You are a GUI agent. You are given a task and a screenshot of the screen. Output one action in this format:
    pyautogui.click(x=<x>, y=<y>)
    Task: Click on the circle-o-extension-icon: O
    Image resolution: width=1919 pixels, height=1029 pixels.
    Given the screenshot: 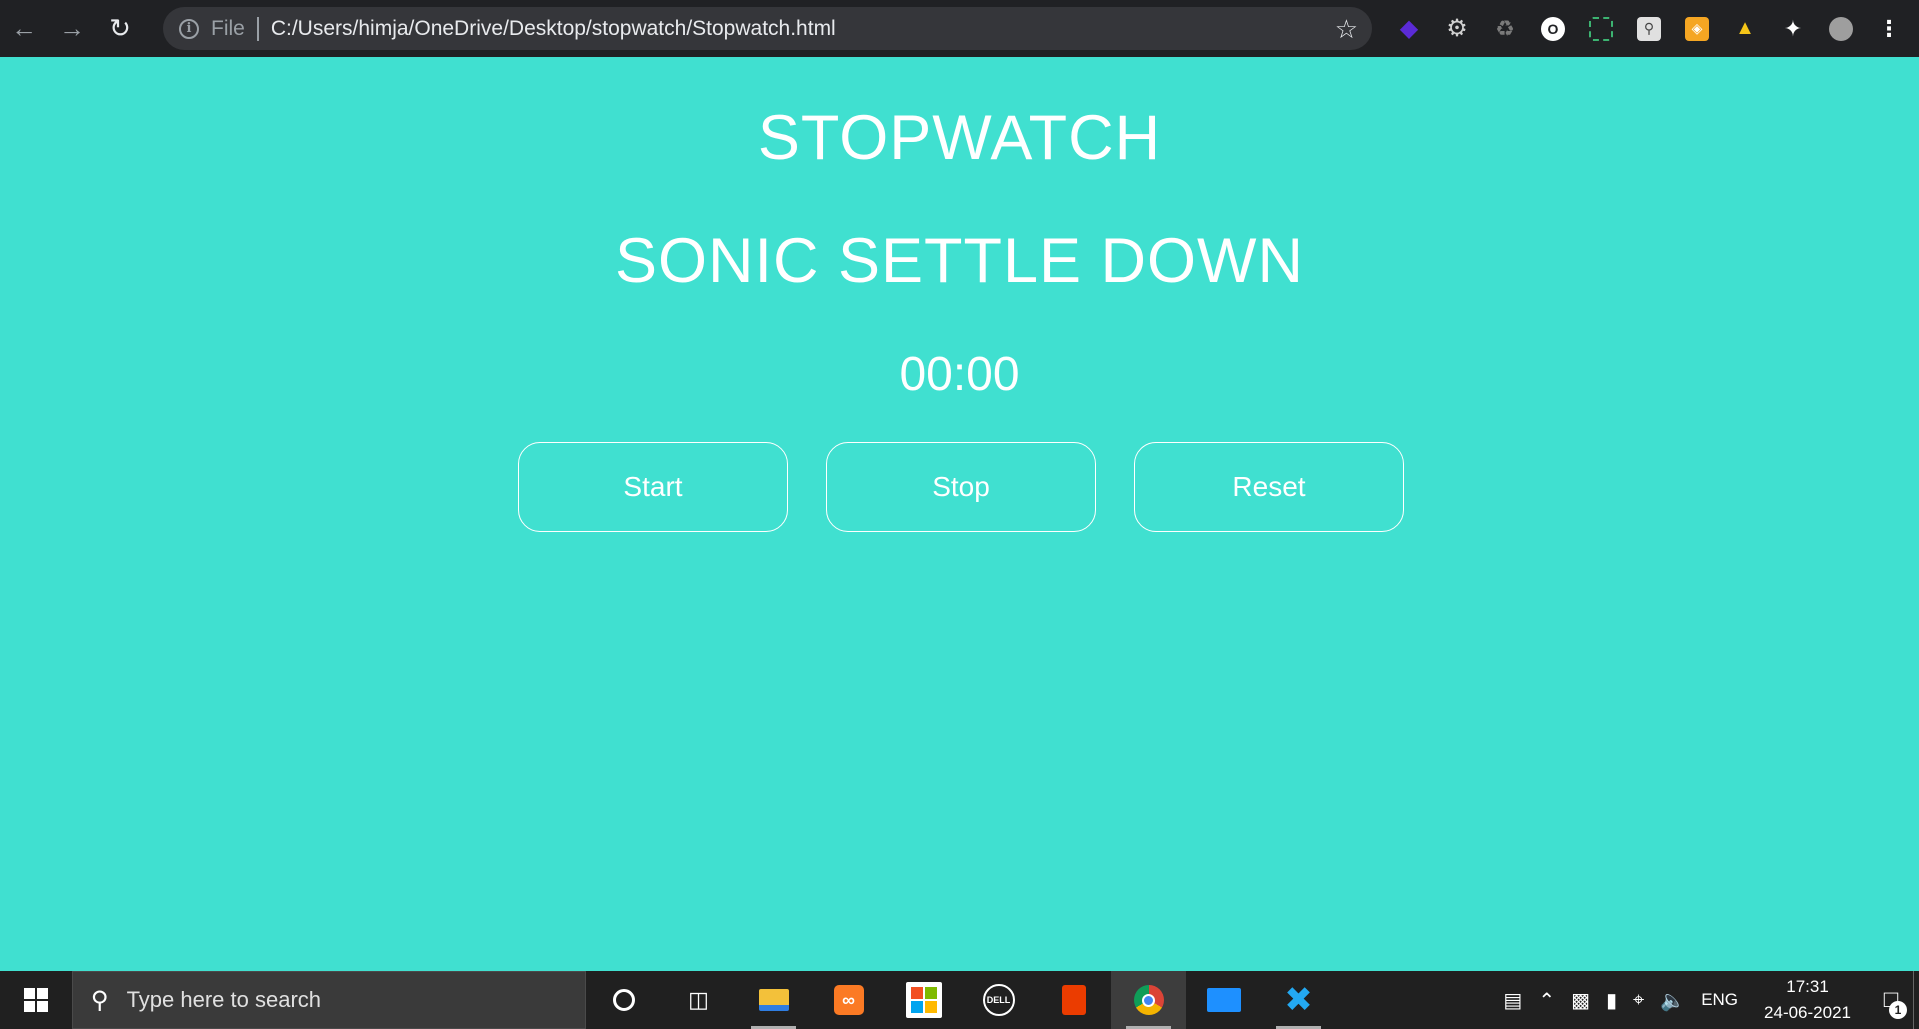 What is the action you would take?
    pyautogui.click(x=1553, y=28)
    